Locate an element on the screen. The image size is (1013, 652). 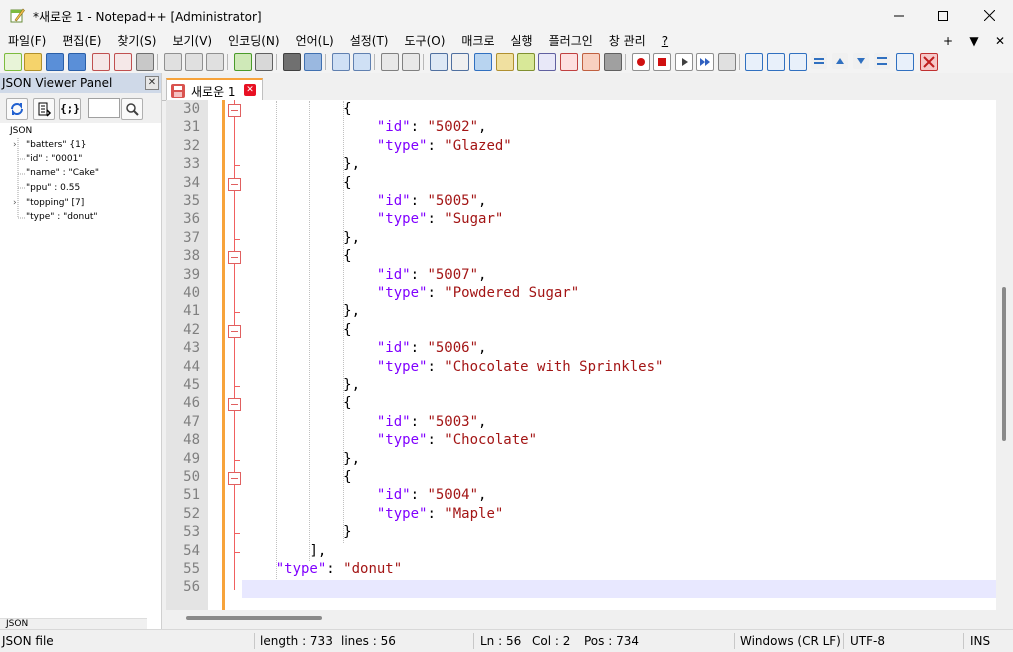
new-tab-button: + is located at coordinates (948, 41).